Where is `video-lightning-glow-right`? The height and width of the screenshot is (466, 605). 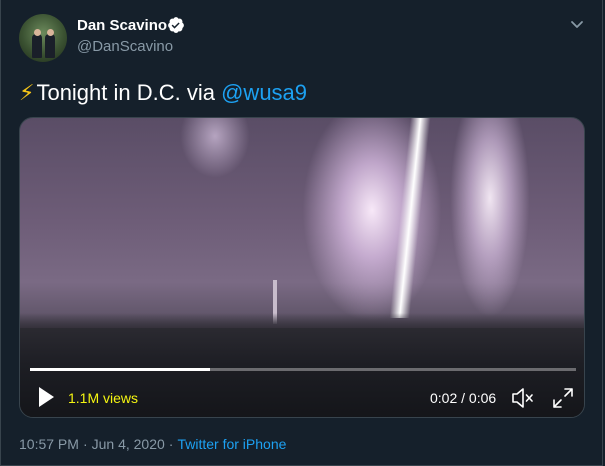
video-lightning-glow-right is located at coordinates (490, 218).